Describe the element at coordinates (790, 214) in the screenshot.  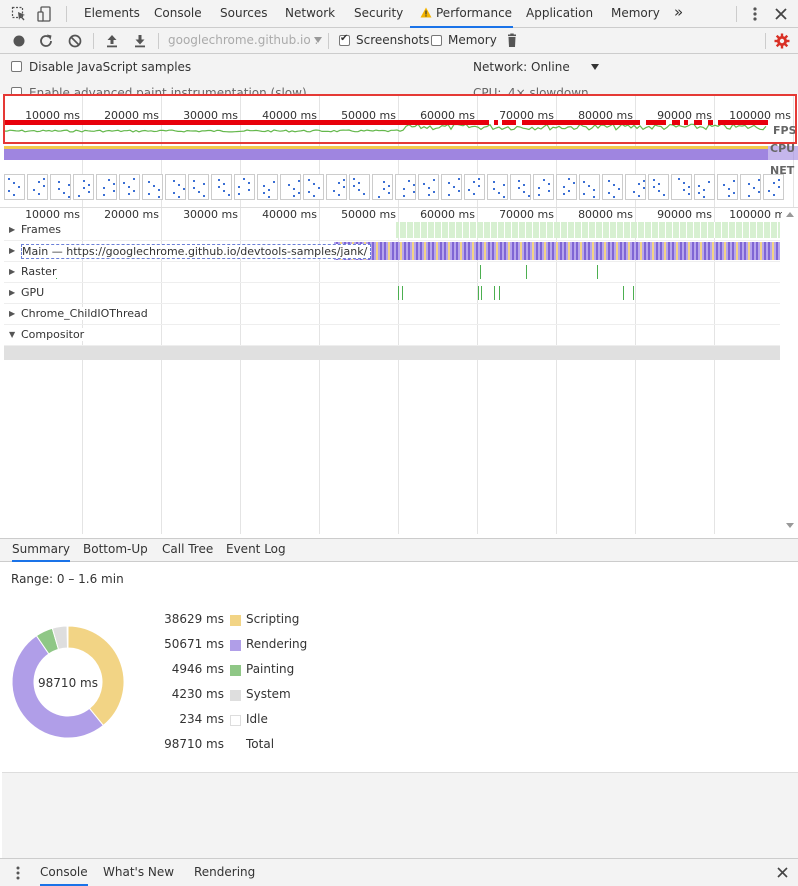
I see `scroll-up-icon` at that location.